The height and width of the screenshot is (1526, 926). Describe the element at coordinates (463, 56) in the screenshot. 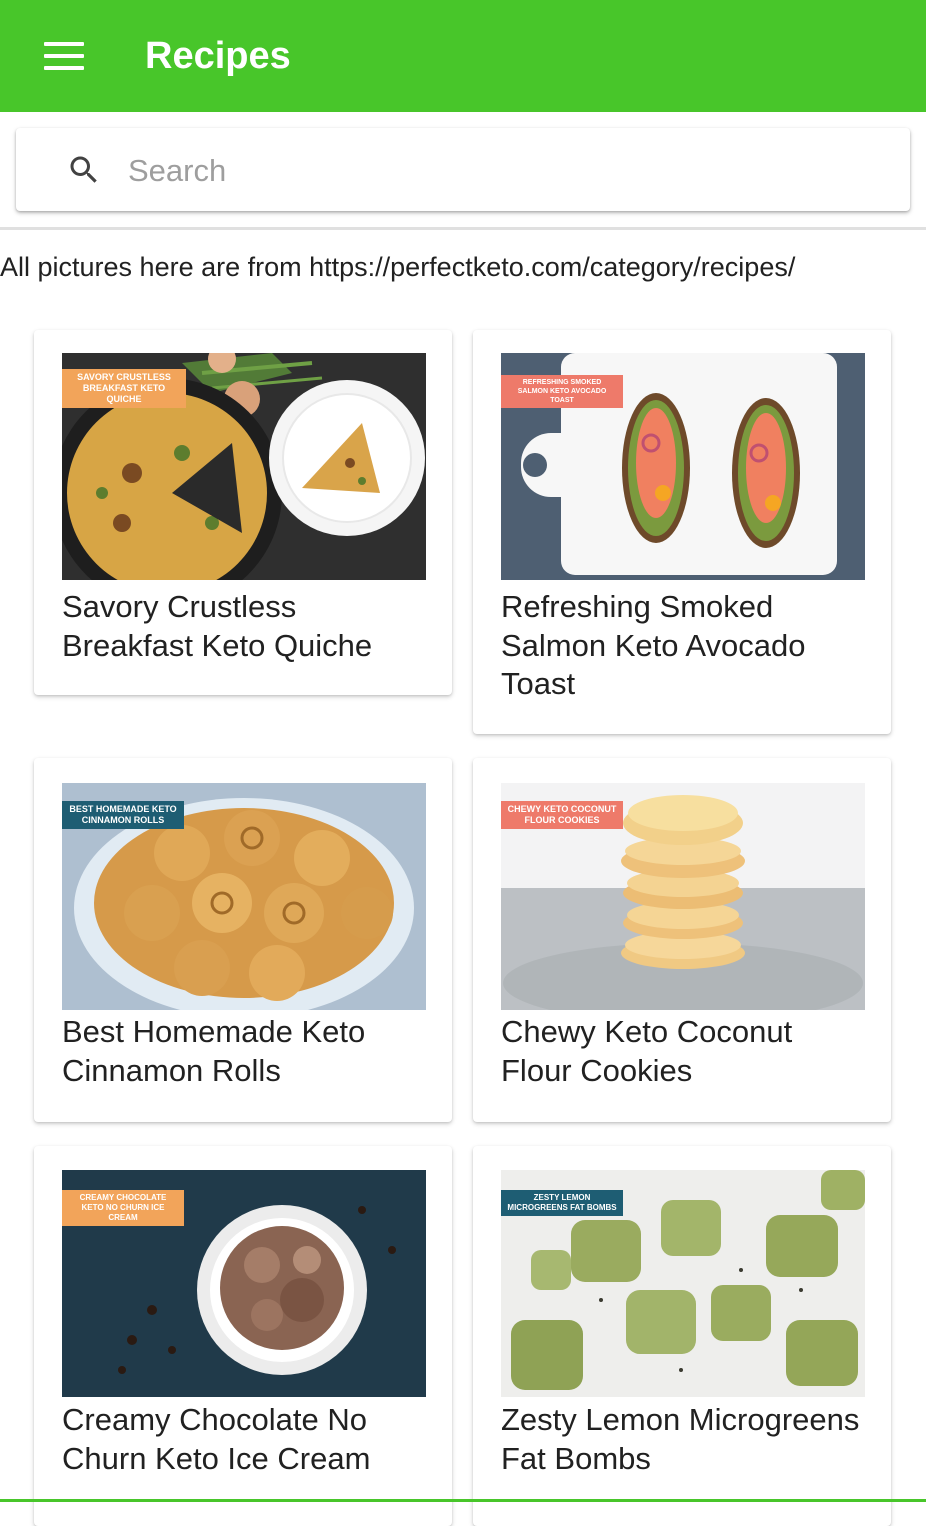

I see `app-bar: Recipes` at that location.